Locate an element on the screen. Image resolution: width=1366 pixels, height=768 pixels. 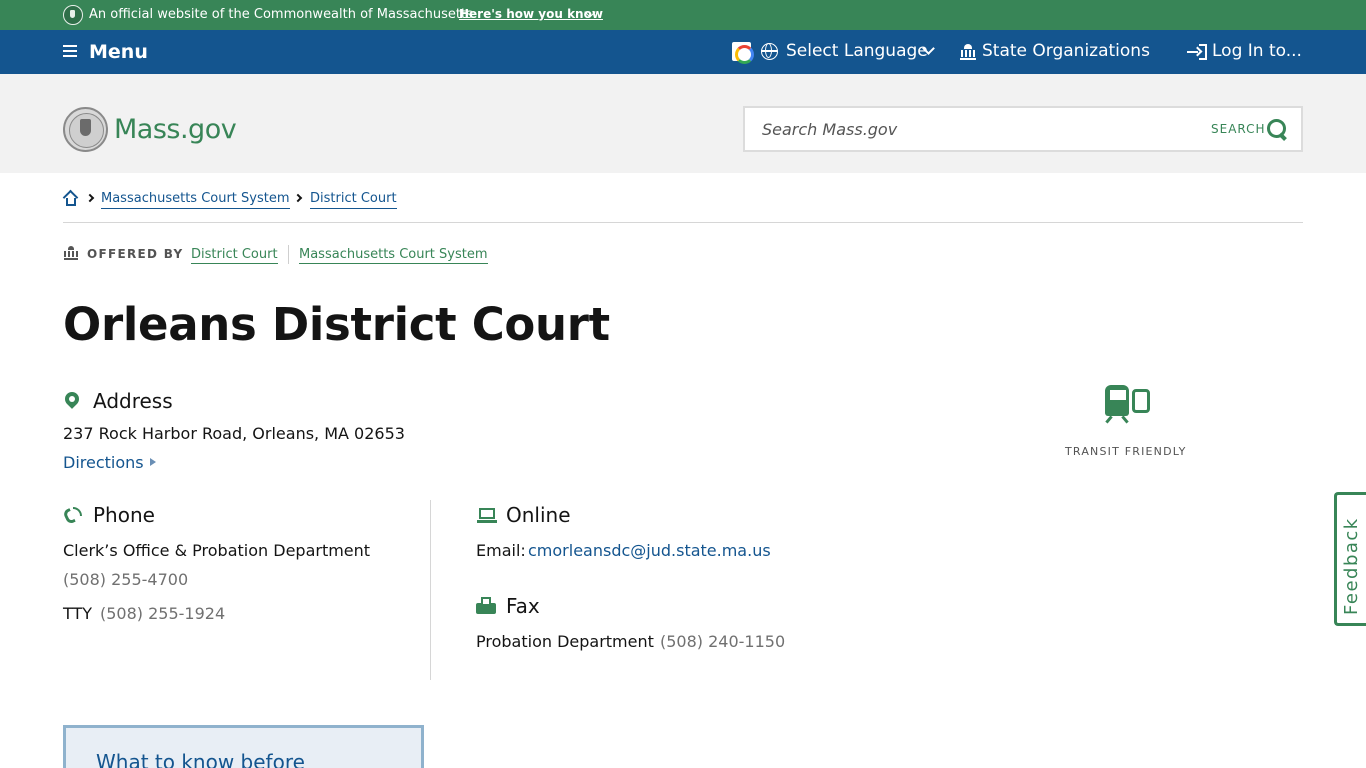
globe-icon is located at coordinates (769, 51).